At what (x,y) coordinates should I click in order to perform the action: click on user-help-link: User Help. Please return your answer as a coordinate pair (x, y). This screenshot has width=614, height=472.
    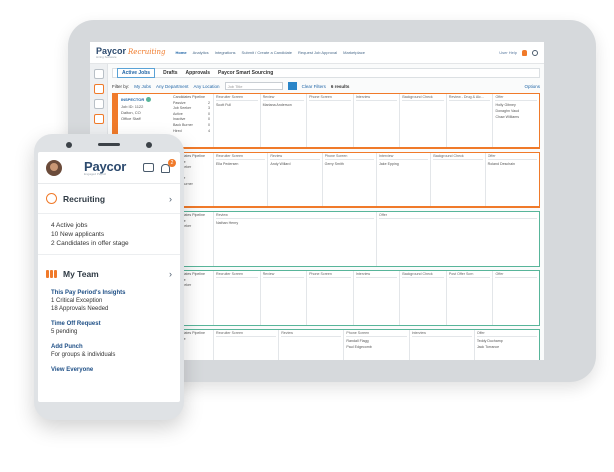
    Looking at the image, I should click on (508, 52).